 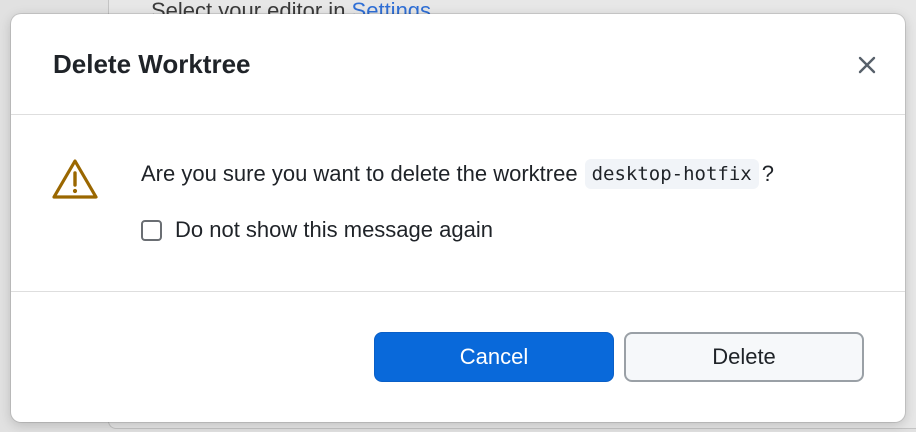 I want to click on dont-show-again-row: Do not show this message again, so click(x=317, y=230).